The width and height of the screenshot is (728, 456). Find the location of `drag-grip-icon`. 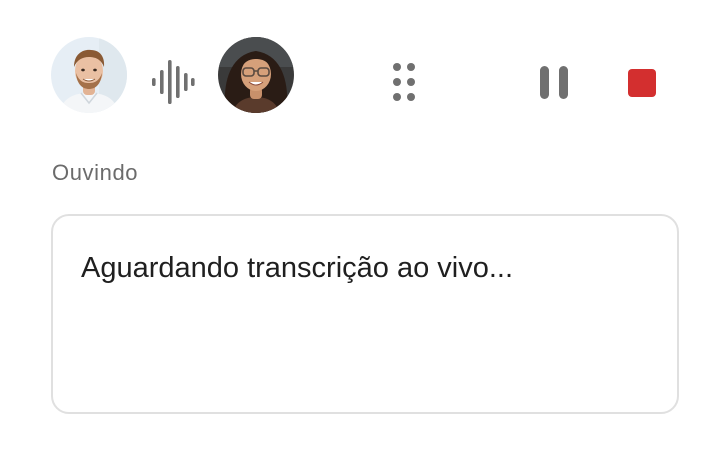

drag-grip-icon is located at coordinates (404, 82).